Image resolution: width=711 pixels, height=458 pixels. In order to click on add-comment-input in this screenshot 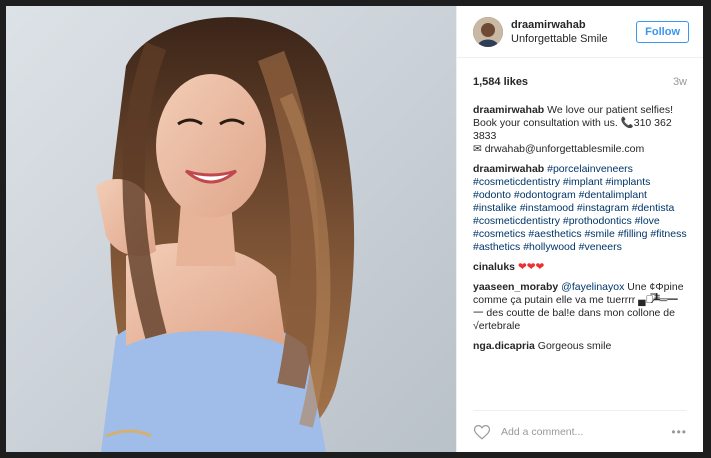, I will do `click(586, 431)`.